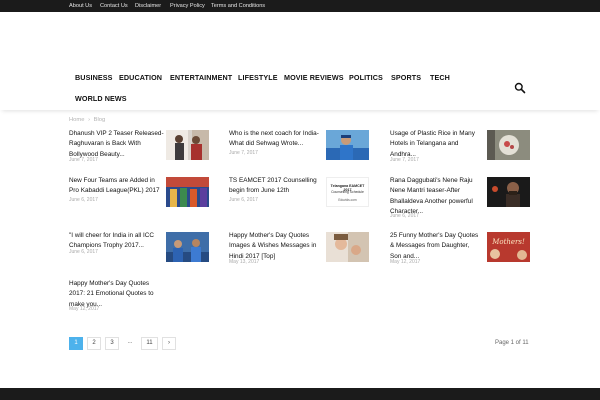 This screenshot has height=400, width=600. I want to click on breadcrumb: Home › Blog, so click(87, 120).